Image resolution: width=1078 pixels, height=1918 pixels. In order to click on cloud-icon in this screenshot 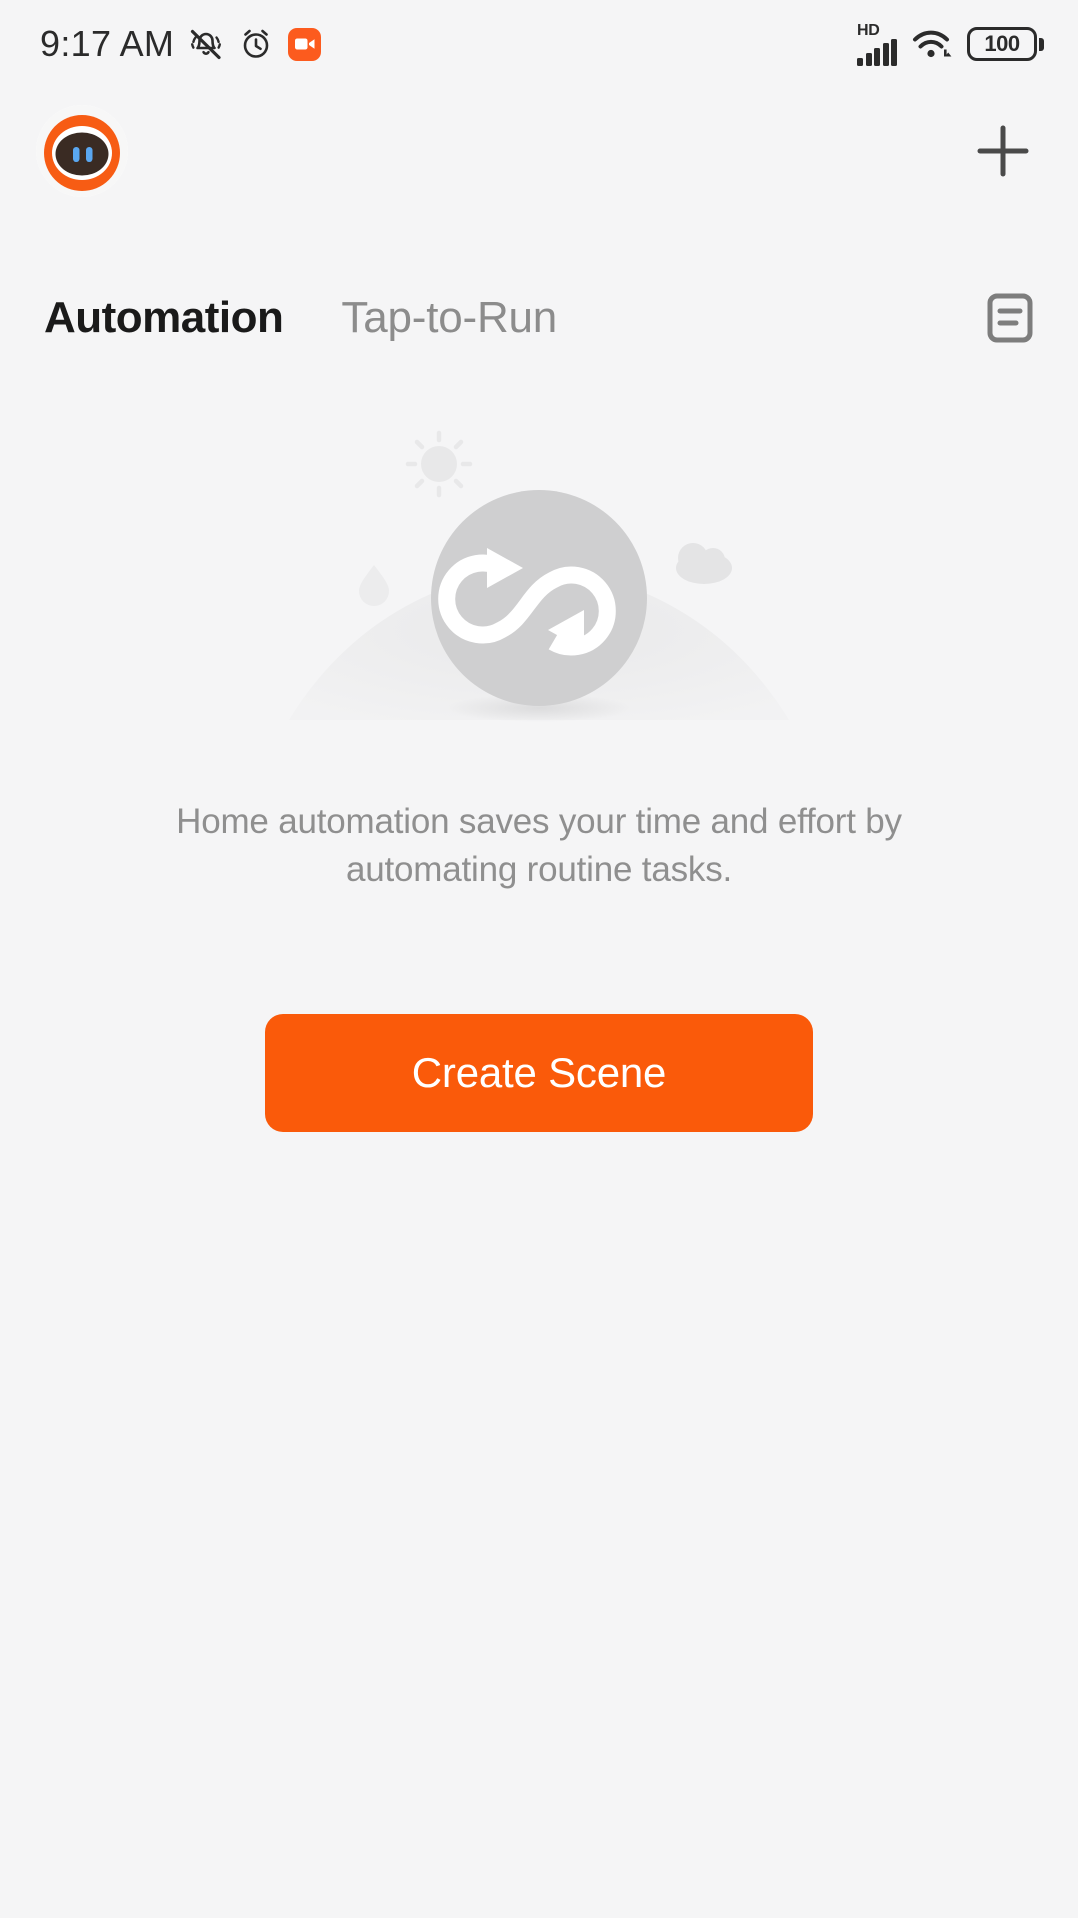, I will do `click(704, 563)`.